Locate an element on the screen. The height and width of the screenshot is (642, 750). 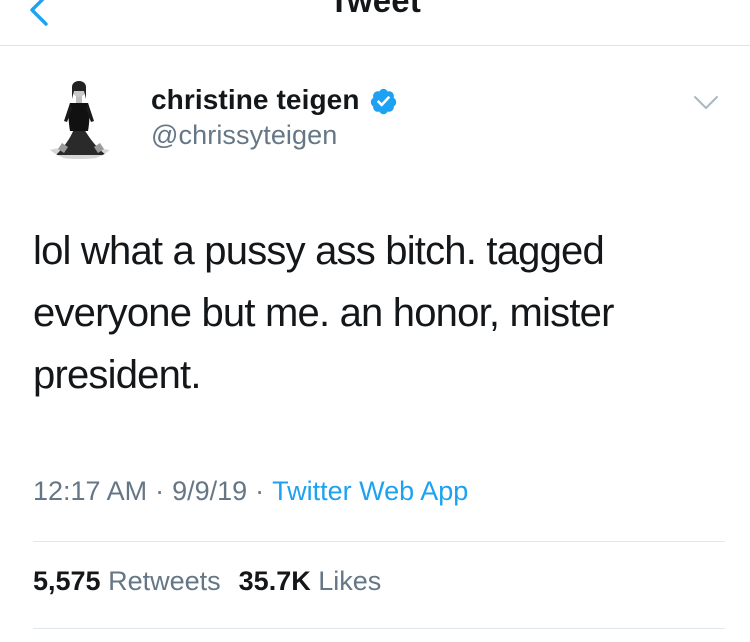
user-info: christine teigen @chrissyteigen is located at coordinates (274, 115).